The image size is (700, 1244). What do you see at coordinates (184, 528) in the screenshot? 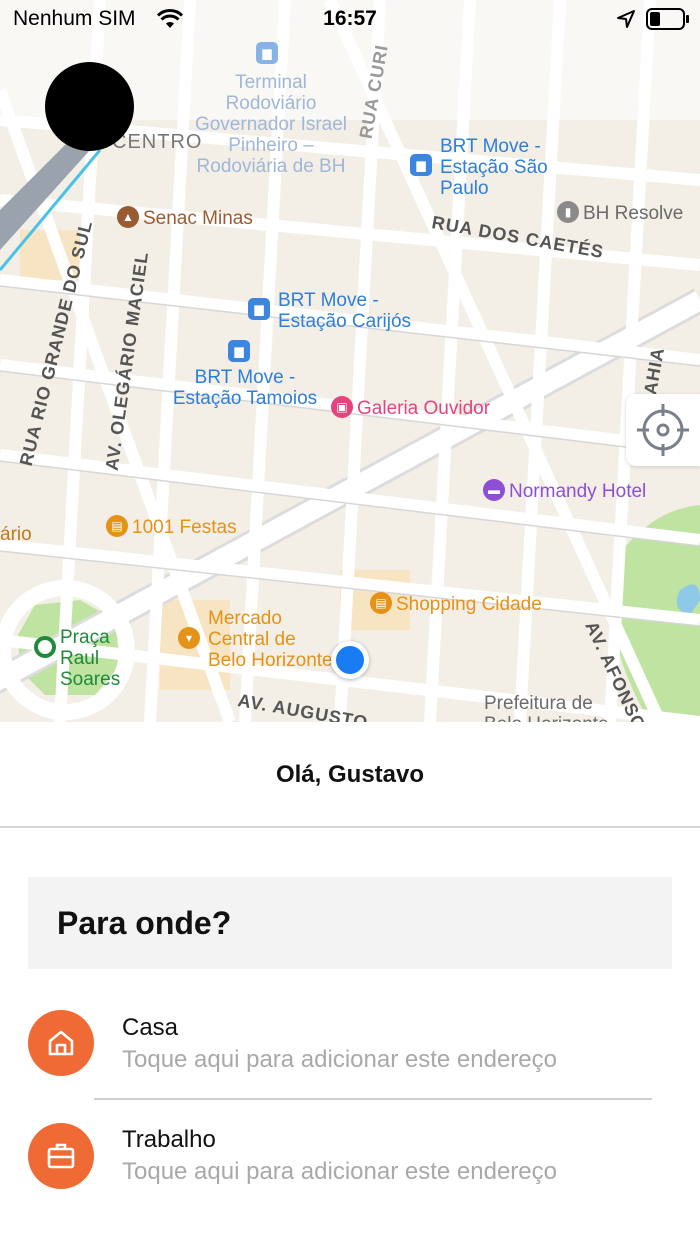
I see `poi-label: 1001 Festas` at bounding box center [184, 528].